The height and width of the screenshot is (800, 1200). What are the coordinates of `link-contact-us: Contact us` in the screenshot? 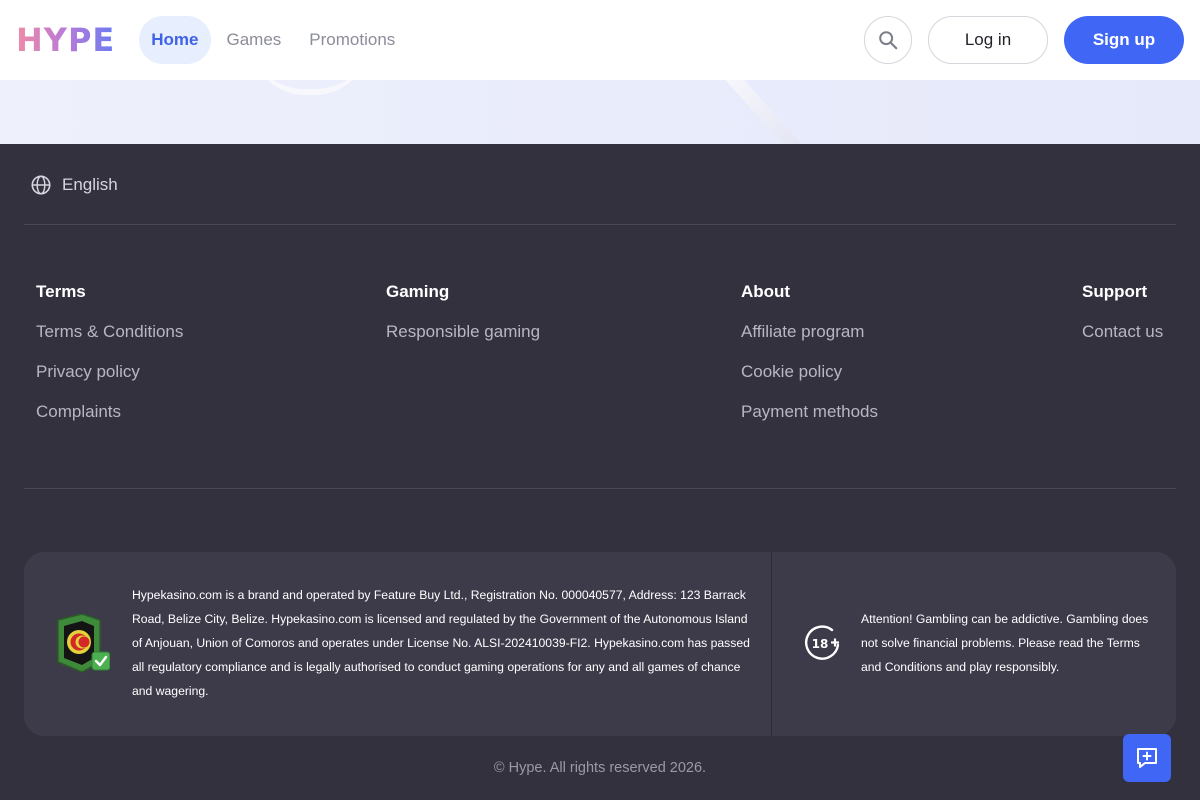 It's located at (1122, 332).